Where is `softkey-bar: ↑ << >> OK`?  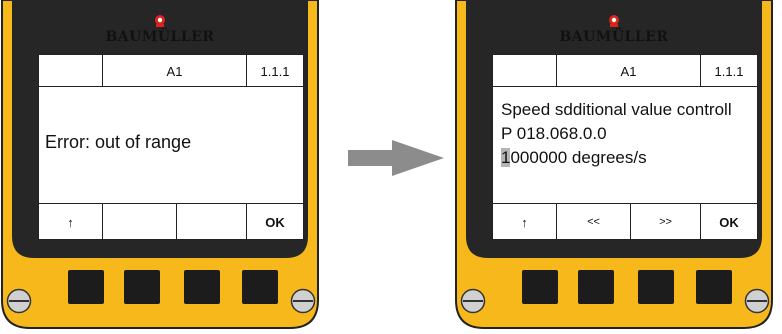 softkey-bar: ↑ << >> OK is located at coordinates (625, 221).